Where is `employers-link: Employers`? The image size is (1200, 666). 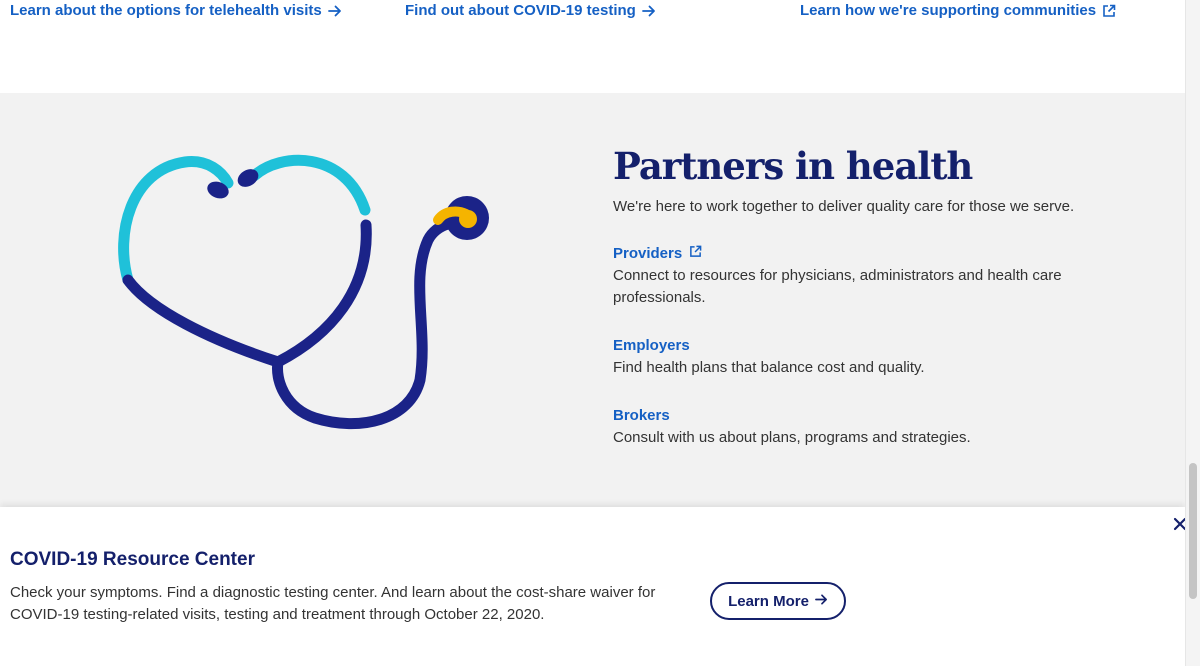
employers-link: Employers is located at coordinates (873, 346).